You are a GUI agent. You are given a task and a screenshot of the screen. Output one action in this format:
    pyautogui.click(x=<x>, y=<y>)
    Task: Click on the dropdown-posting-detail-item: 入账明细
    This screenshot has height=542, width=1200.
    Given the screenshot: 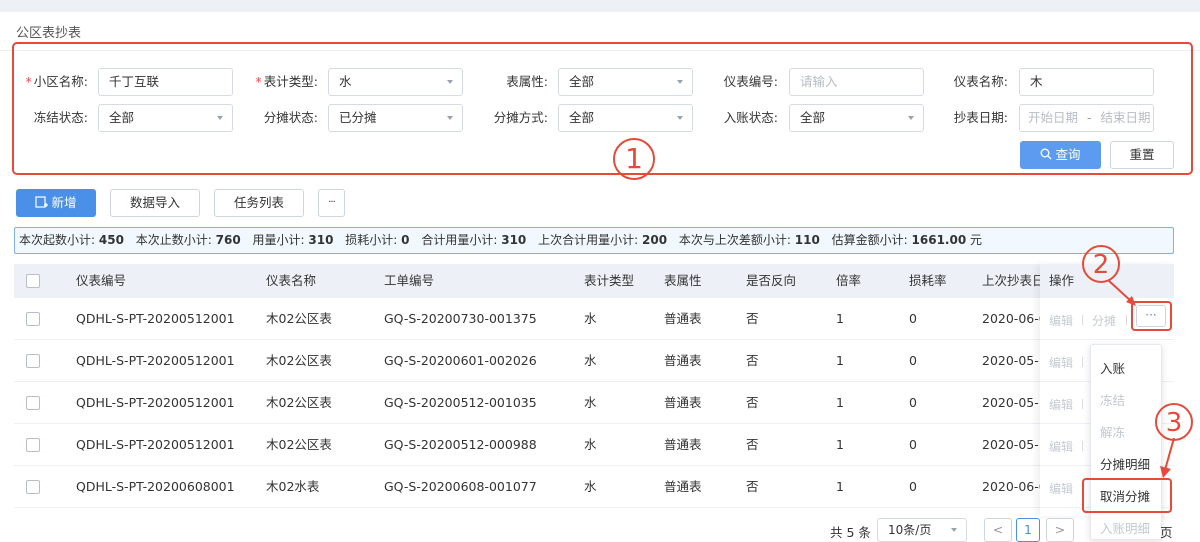 What is the action you would take?
    pyautogui.click(x=1125, y=528)
    